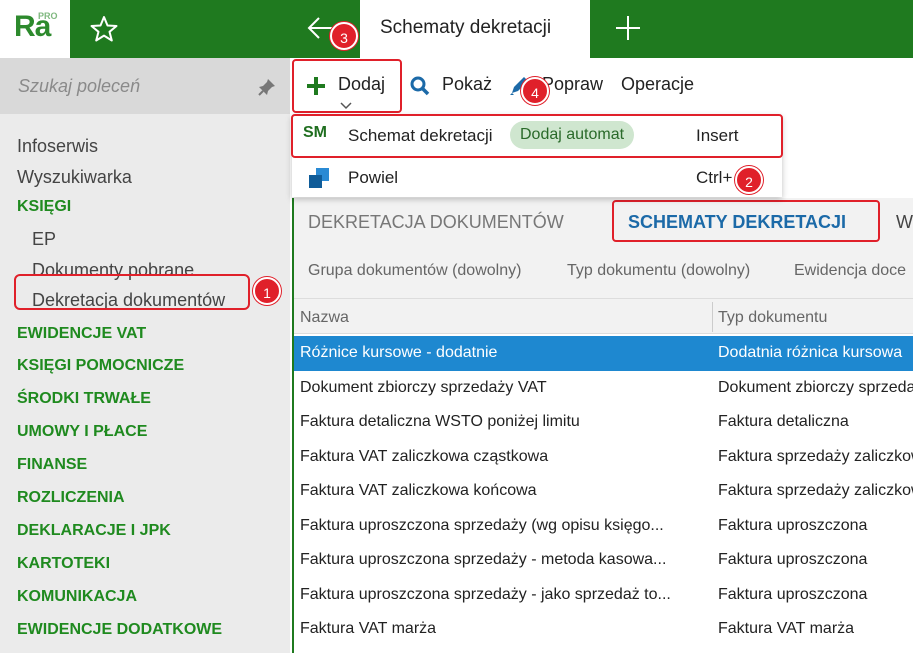 Image resolution: width=913 pixels, height=653 pixels. What do you see at coordinates (84, 399) in the screenshot?
I see `sidebar-item-środki-trwałe: ŚRODKI TRWAŁE` at bounding box center [84, 399].